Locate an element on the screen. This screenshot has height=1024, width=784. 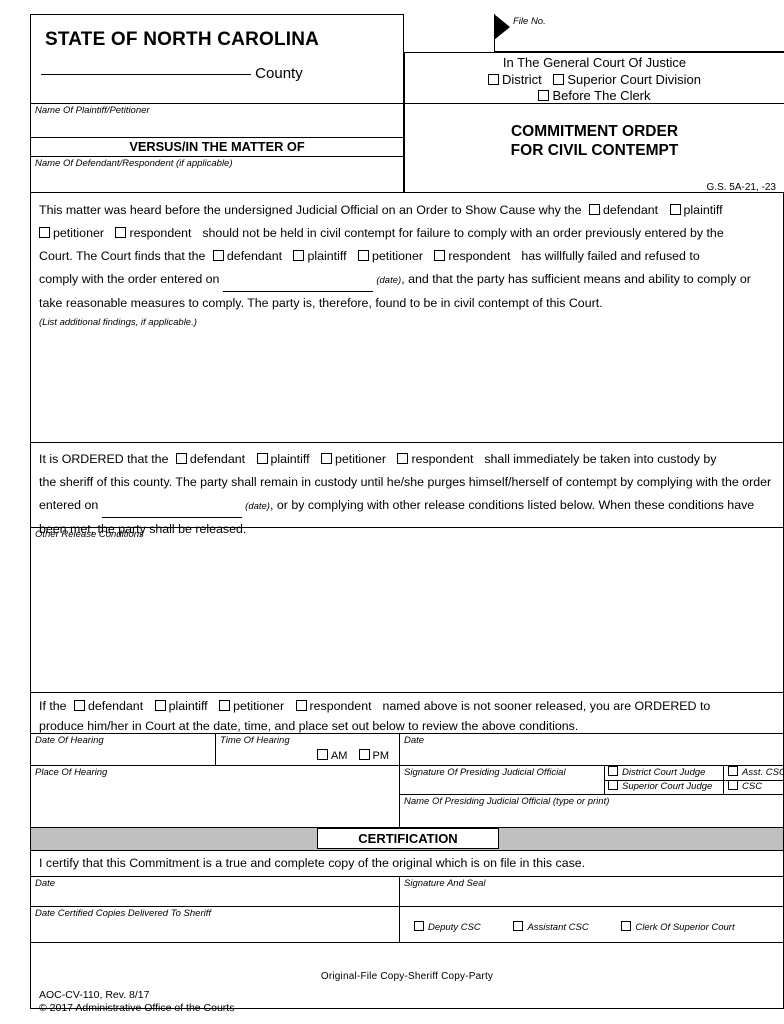
checkbox-ordered-defendant: defendant is located at coordinates (210, 459).